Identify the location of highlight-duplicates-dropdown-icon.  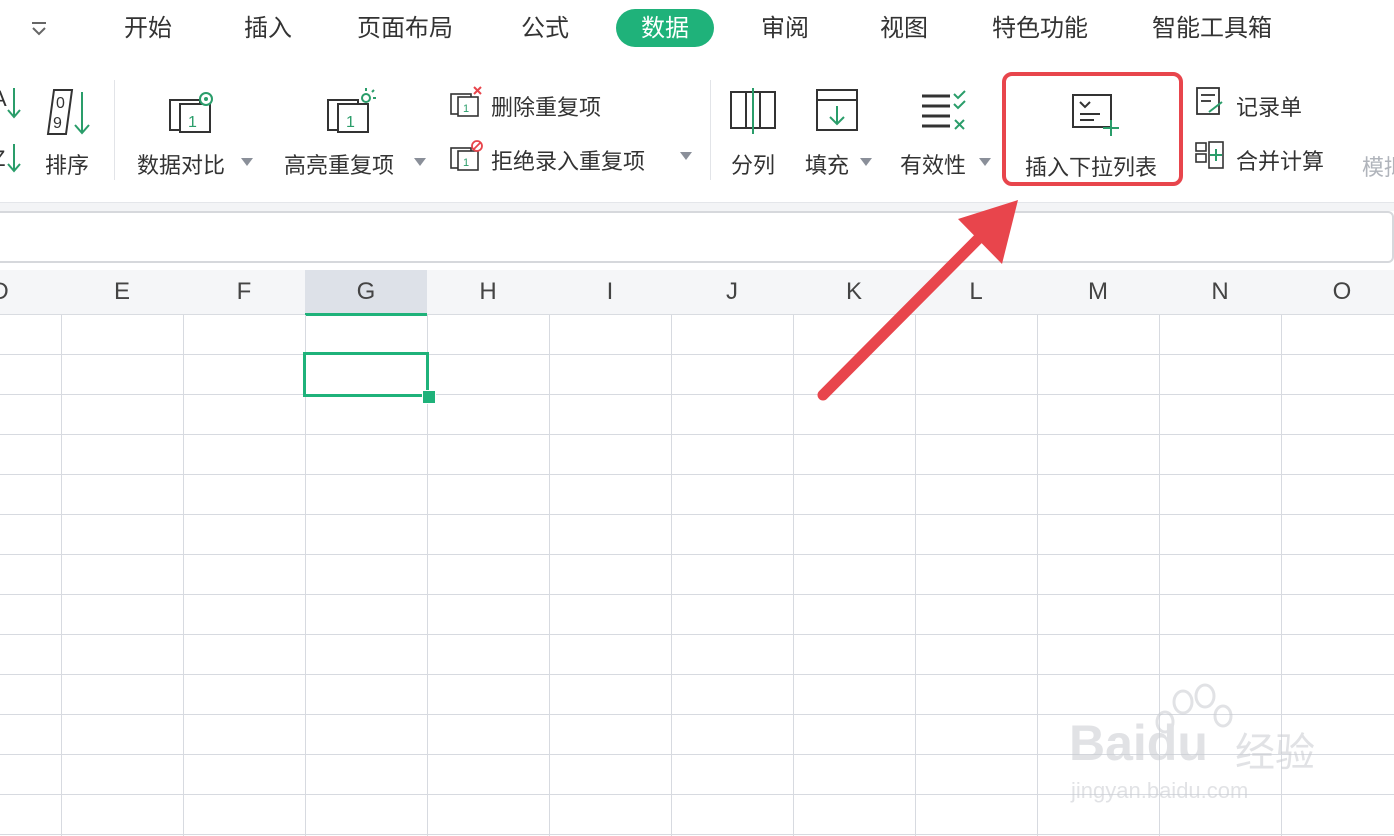
(420, 162).